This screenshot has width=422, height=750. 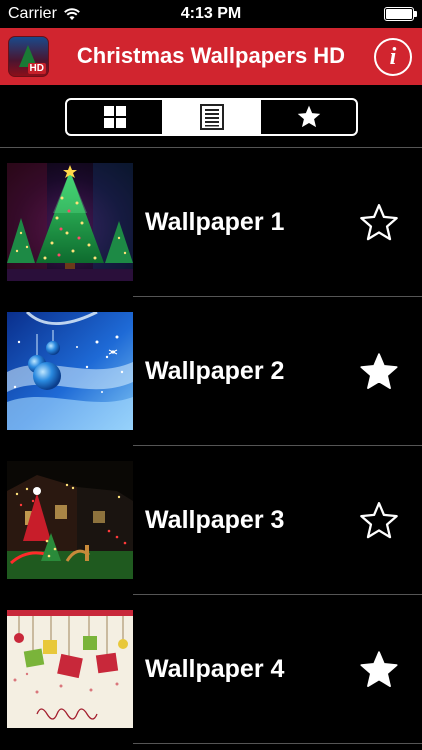 I want to click on page-title: Christmas Wallpapers HD, so click(x=211, y=55).